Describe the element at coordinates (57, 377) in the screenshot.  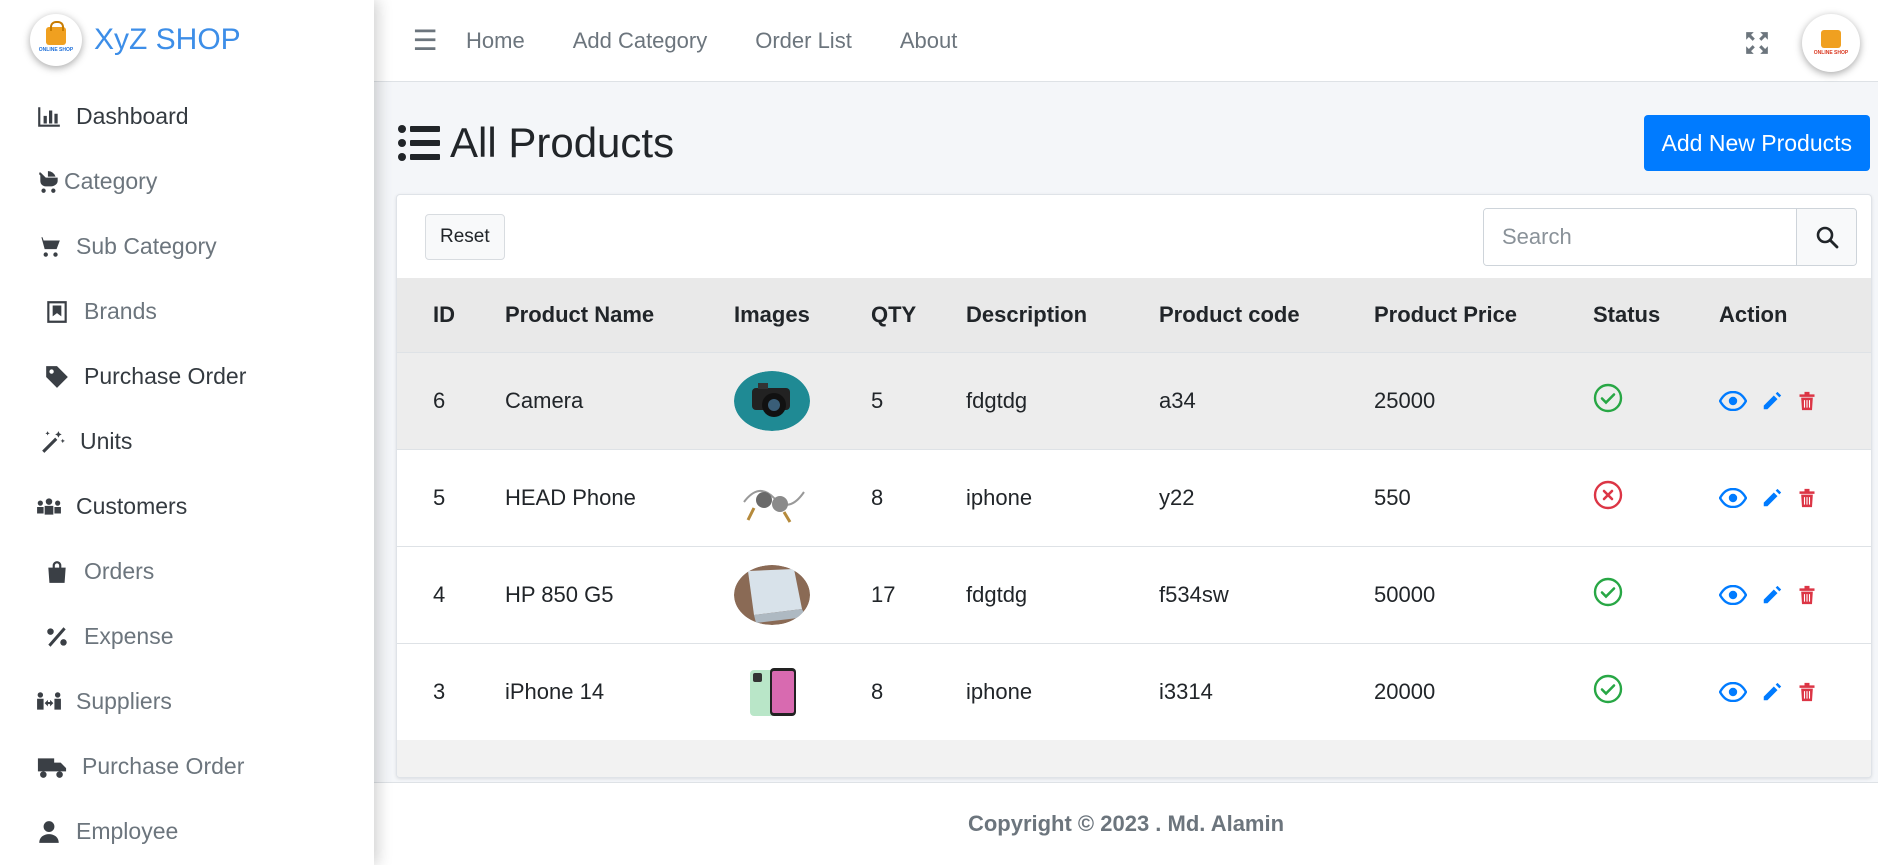
I see `tag-icon` at that location.